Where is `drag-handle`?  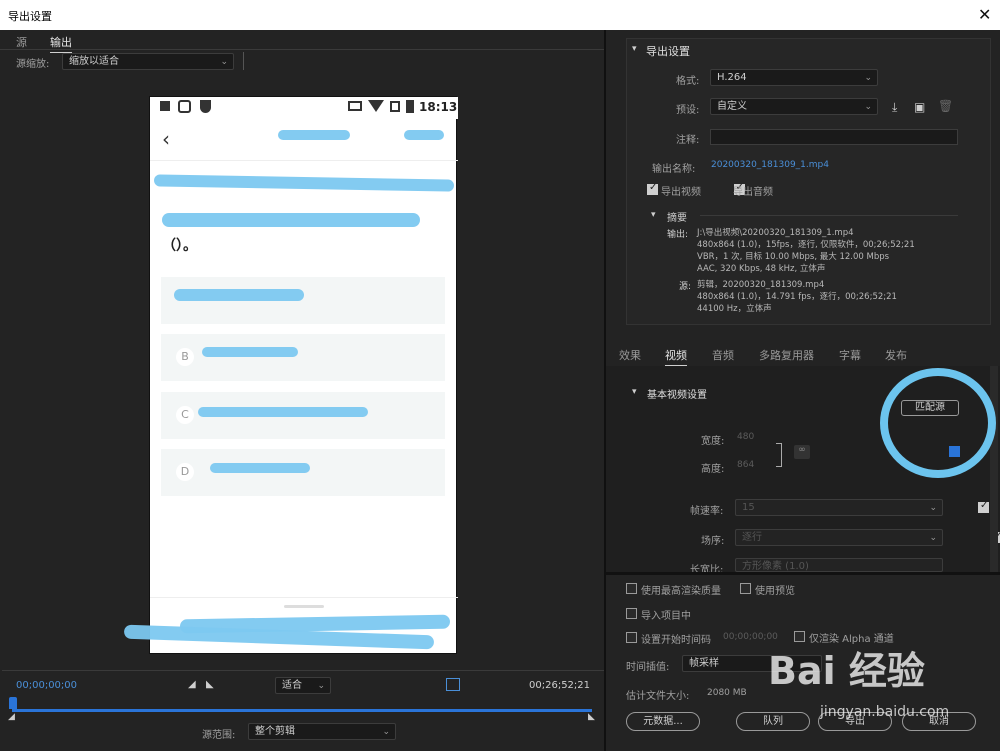
drag-handle is located at coordinates (304, 606).